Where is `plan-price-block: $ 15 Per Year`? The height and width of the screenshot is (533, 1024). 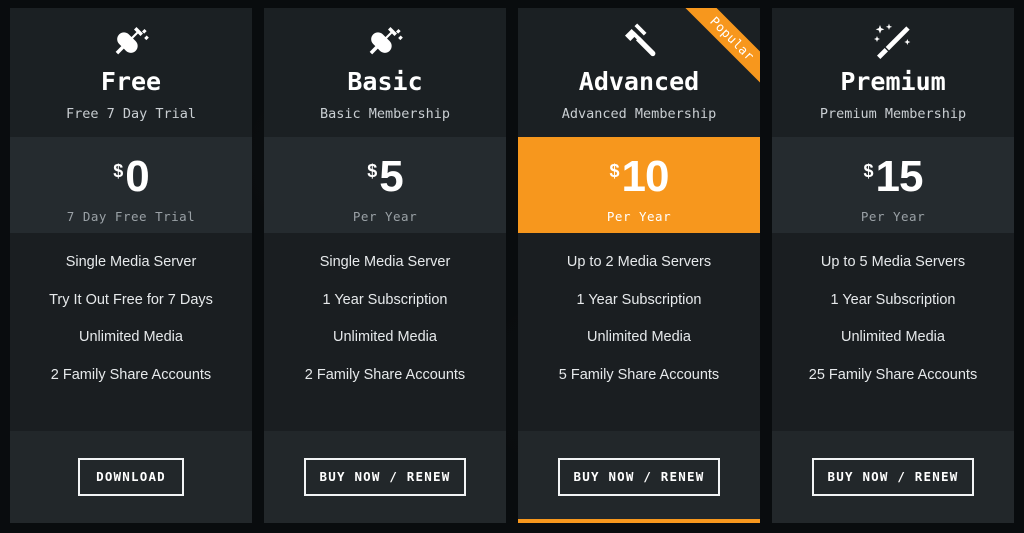 plan-price-block: $ 15 Per Year is located at coordinates (893, 185).